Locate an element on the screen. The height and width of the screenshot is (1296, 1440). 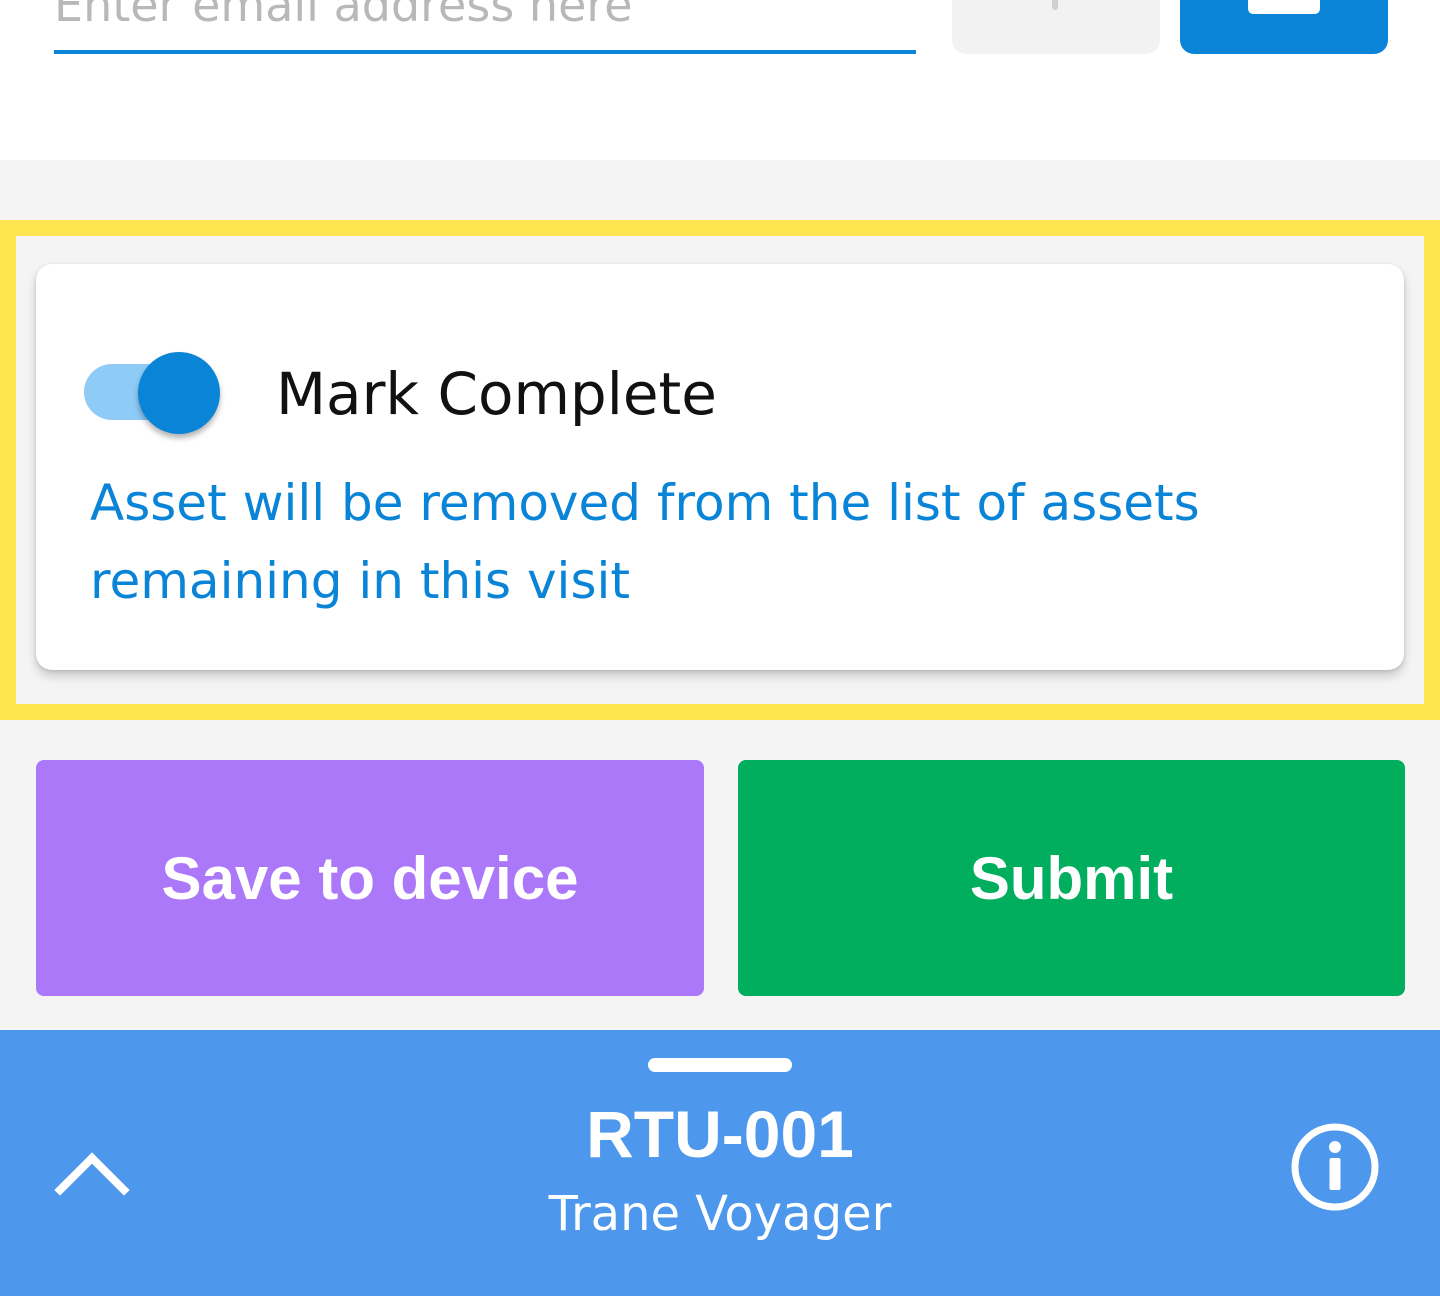
mark-complete-label: Mark Complete is located at coordinates (496, 394).